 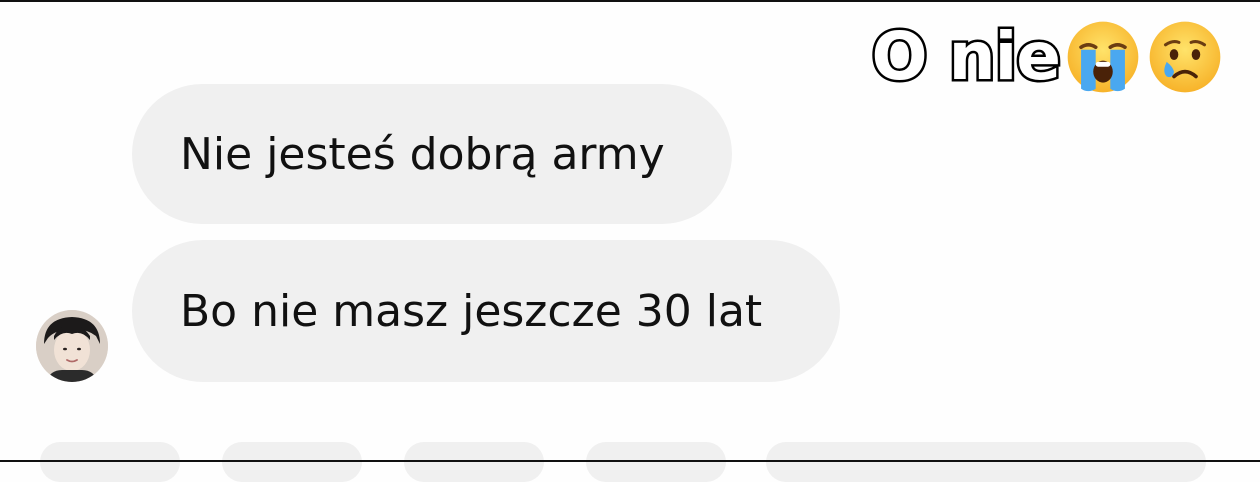 I want to click on message-bubble: Nie jesteś dobrą army, so click(x=432, y=154).